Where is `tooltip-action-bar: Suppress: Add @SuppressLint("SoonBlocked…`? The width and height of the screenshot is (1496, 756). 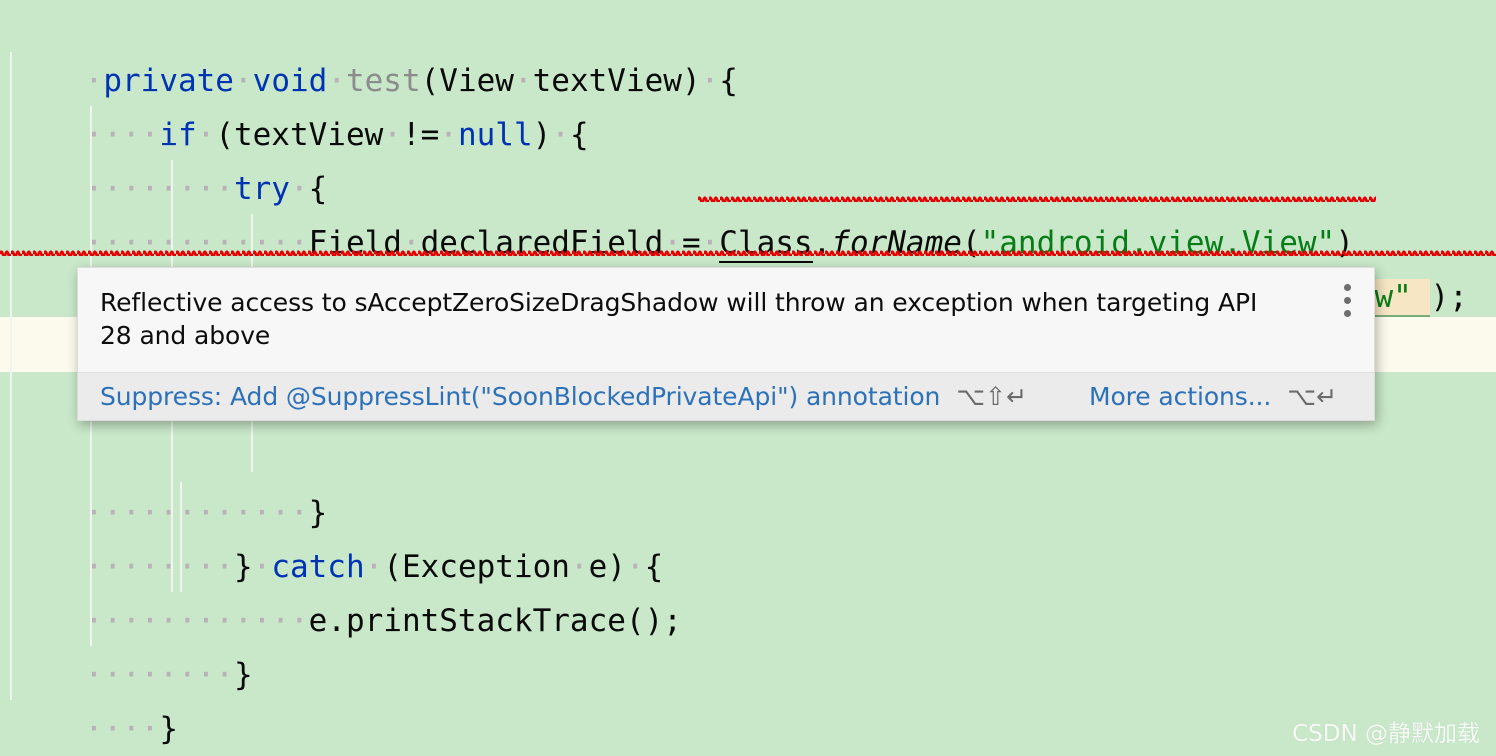
tooltip-action-bar: Suppress: Add @SuppressLint("SoonBlocked… is located at coordinates (726, 396).